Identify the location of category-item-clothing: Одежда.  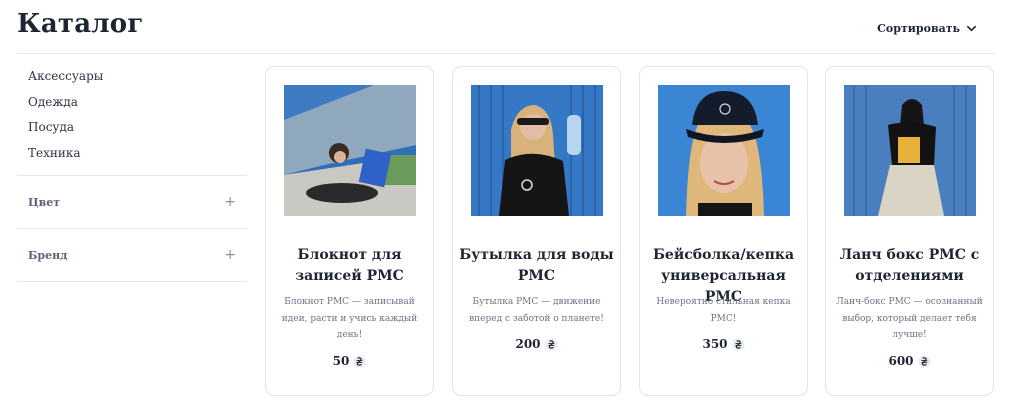
(132, 103).